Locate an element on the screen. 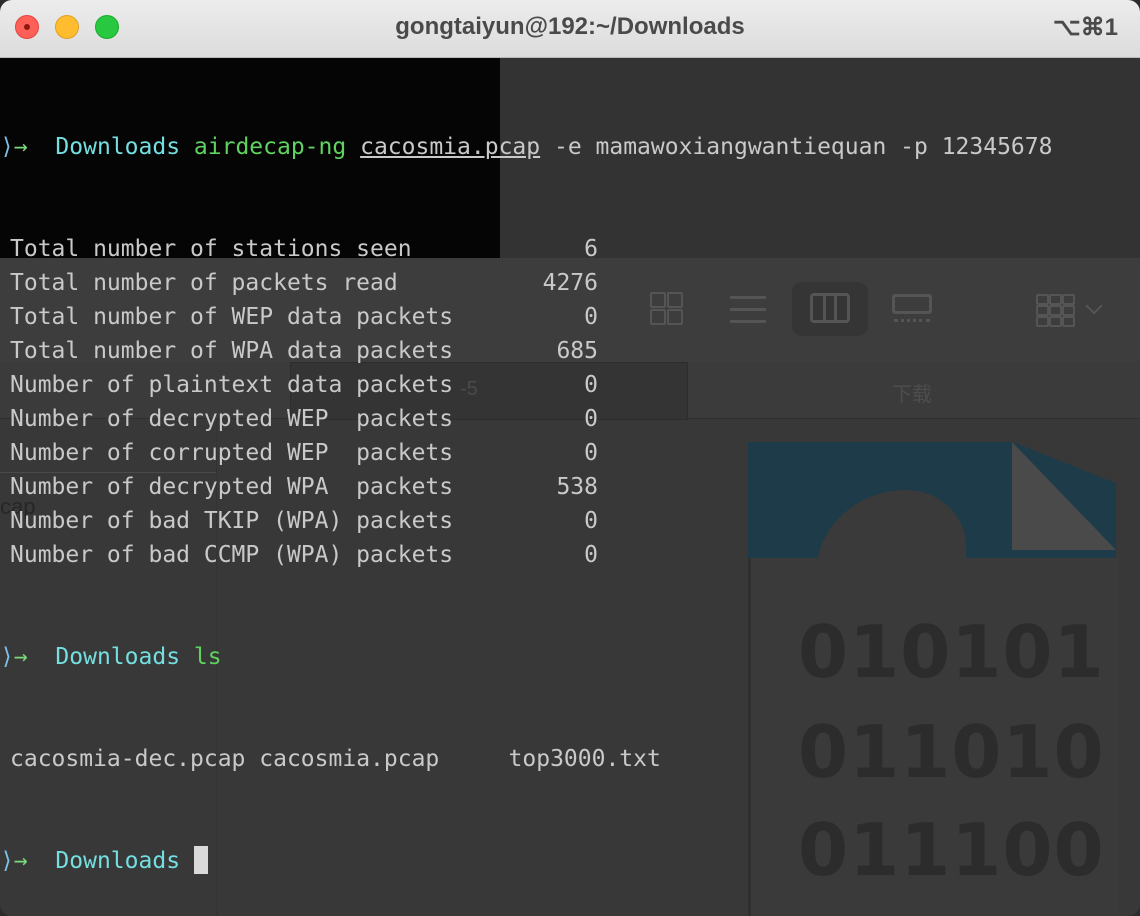 The image size is (1140, 916). stats-value: 4276 is located at coordinates (570, 283).